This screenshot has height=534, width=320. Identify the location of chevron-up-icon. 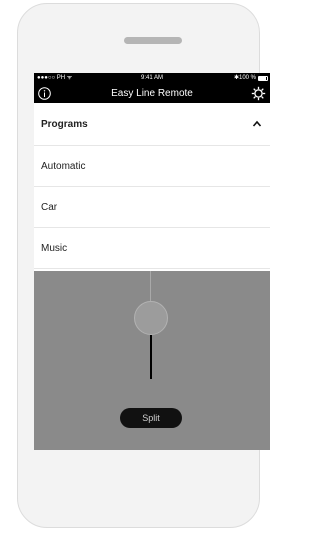
(257, 123).